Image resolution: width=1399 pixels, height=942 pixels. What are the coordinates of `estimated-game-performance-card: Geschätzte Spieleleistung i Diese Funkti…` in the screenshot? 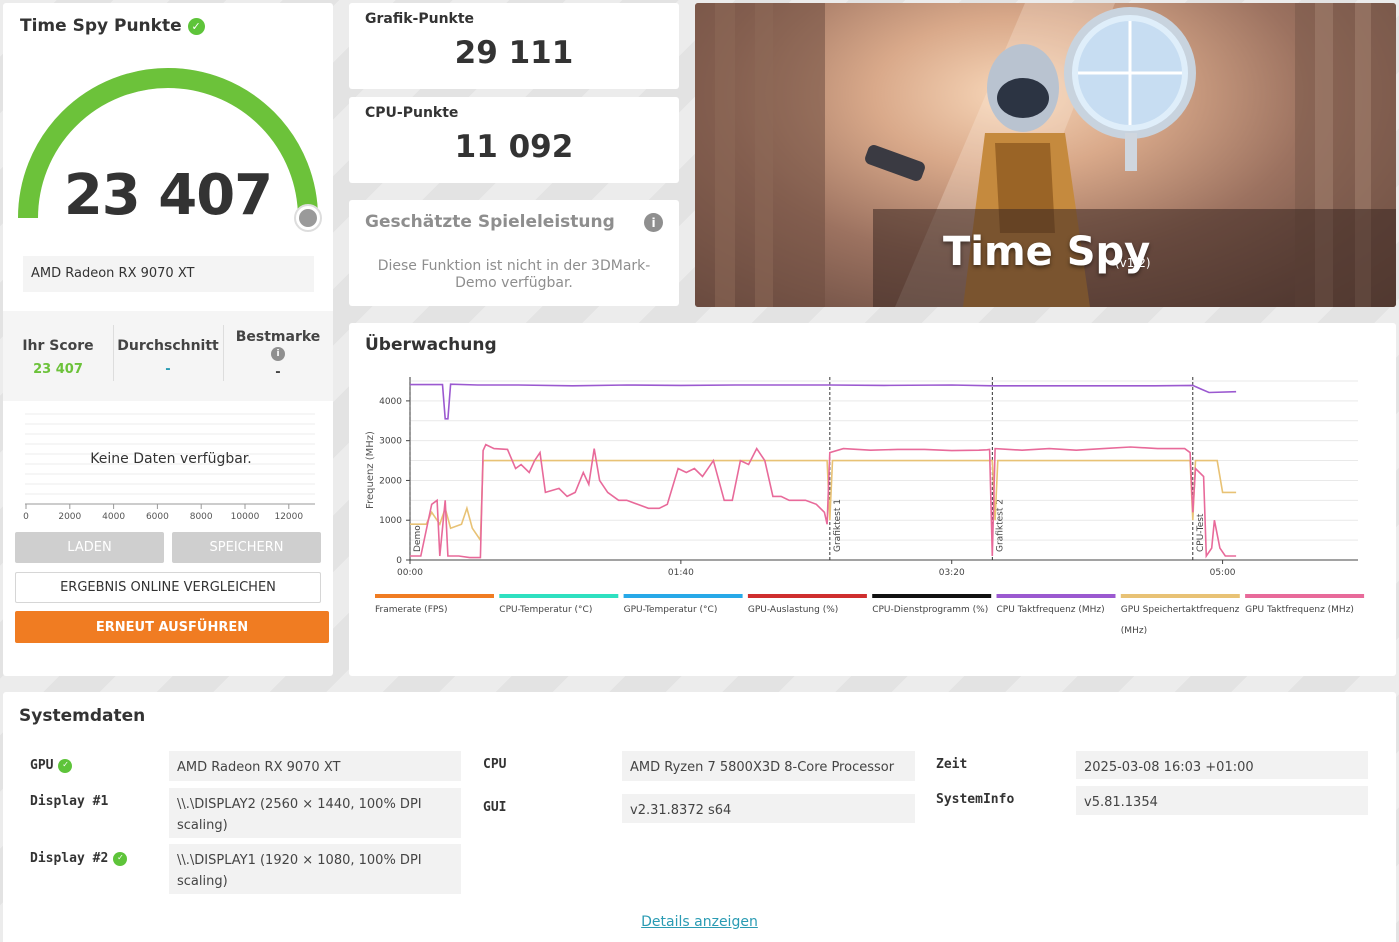 It's located at (514, 253).